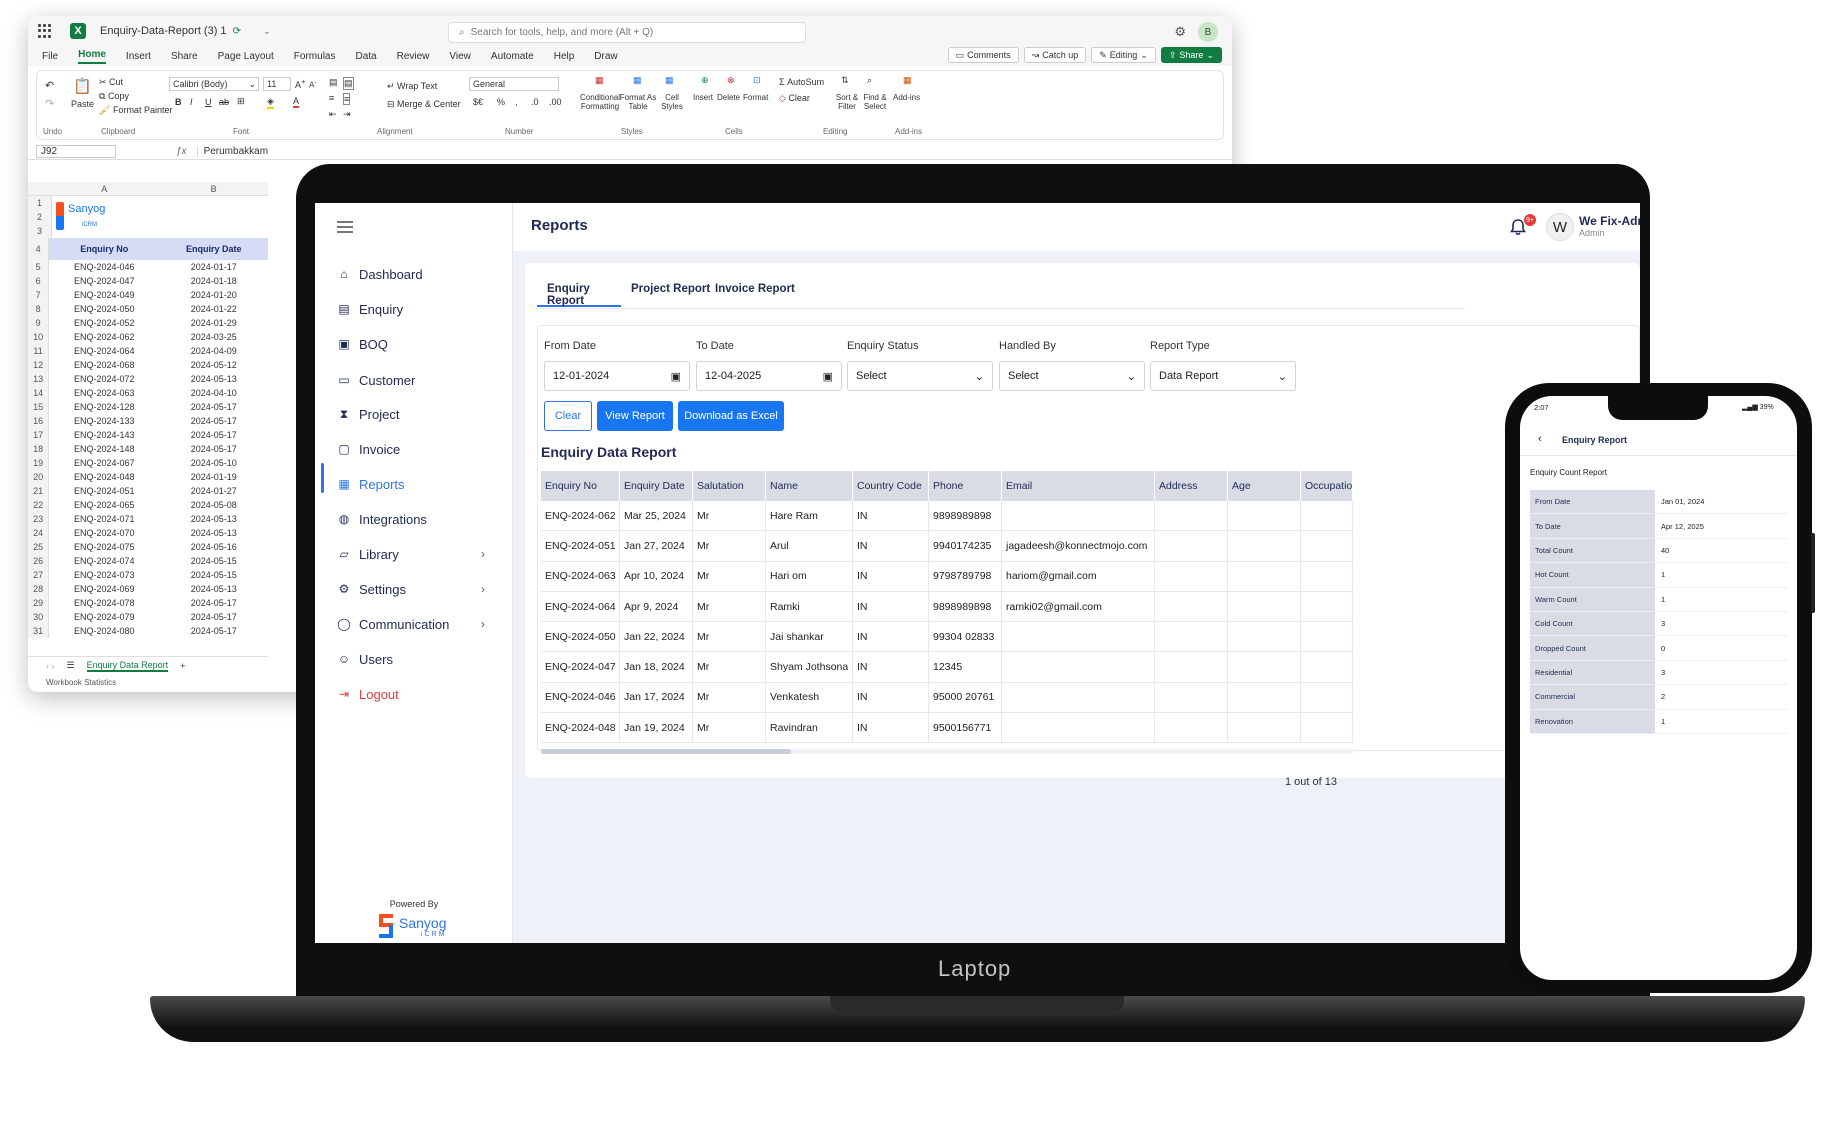 The width and height of the screenshot is (1836, 1127). I want to click on sheet-cell: 2024-05-08, so click(213, 505).